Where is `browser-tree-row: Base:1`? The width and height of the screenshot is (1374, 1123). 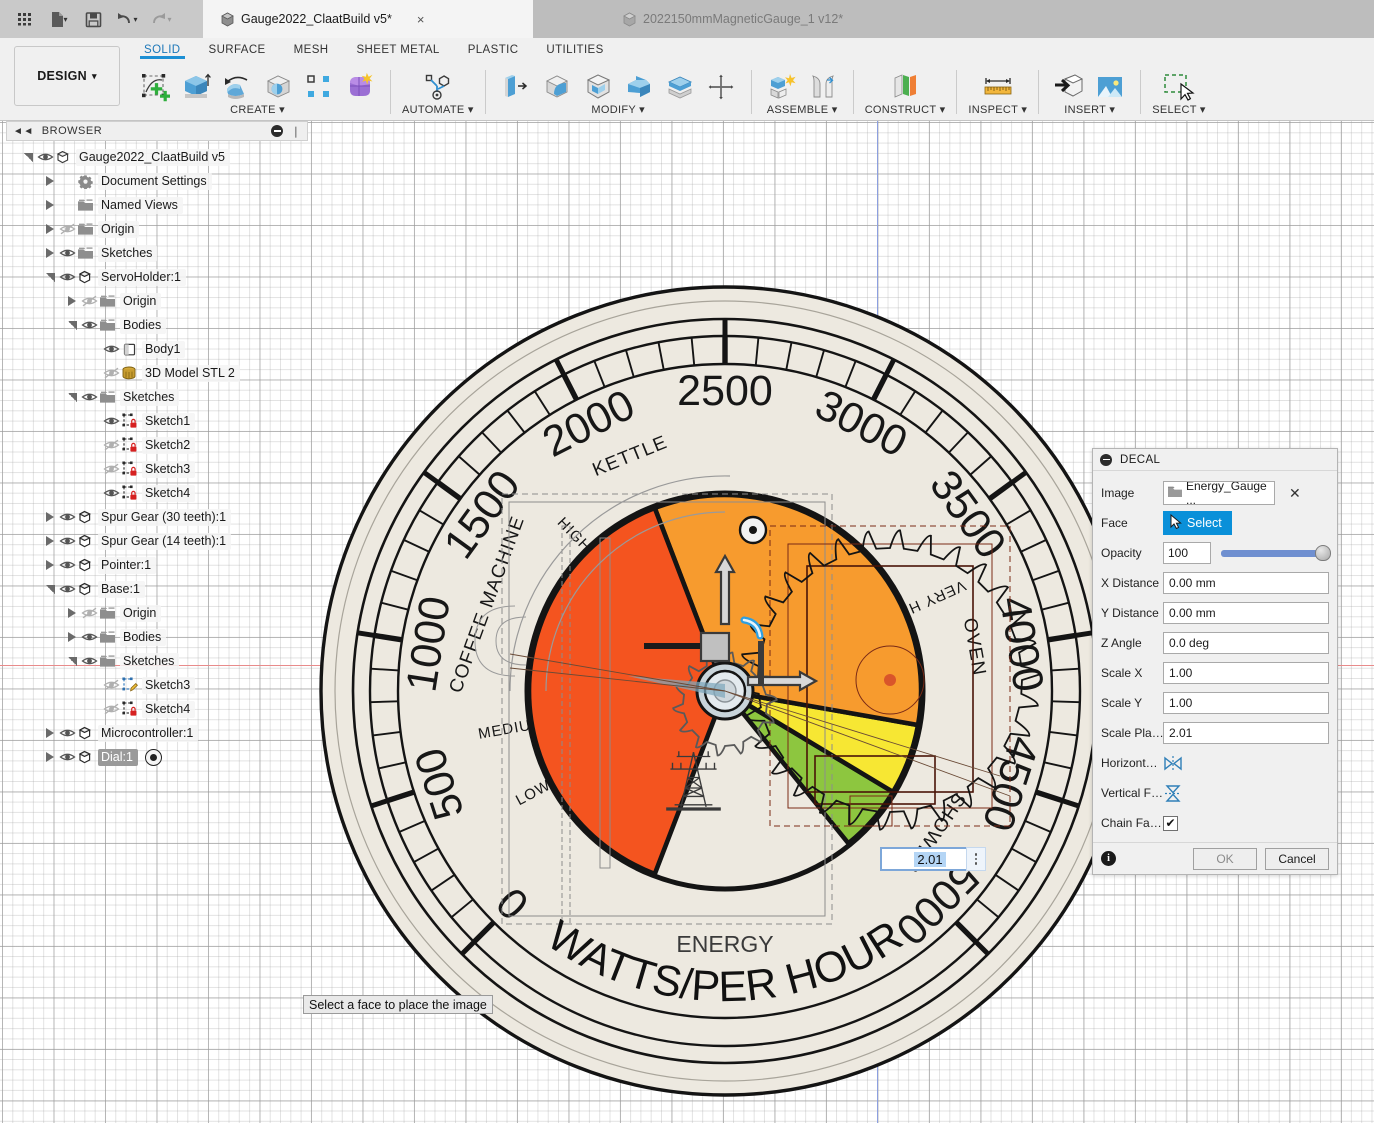 browser-tree-row: Base:1 is located at coordinates (157, 589).